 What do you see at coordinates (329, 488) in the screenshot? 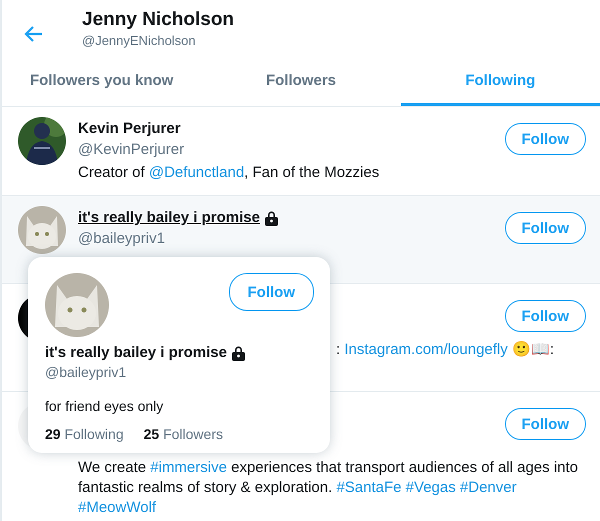
I see `user-bio: We create #immersive experiences that transport audiences of all ages into fantastic realms of story & exploration. #SantaFe #Vegas #Denver #MeowWolf` at bounding box center [329, 488].